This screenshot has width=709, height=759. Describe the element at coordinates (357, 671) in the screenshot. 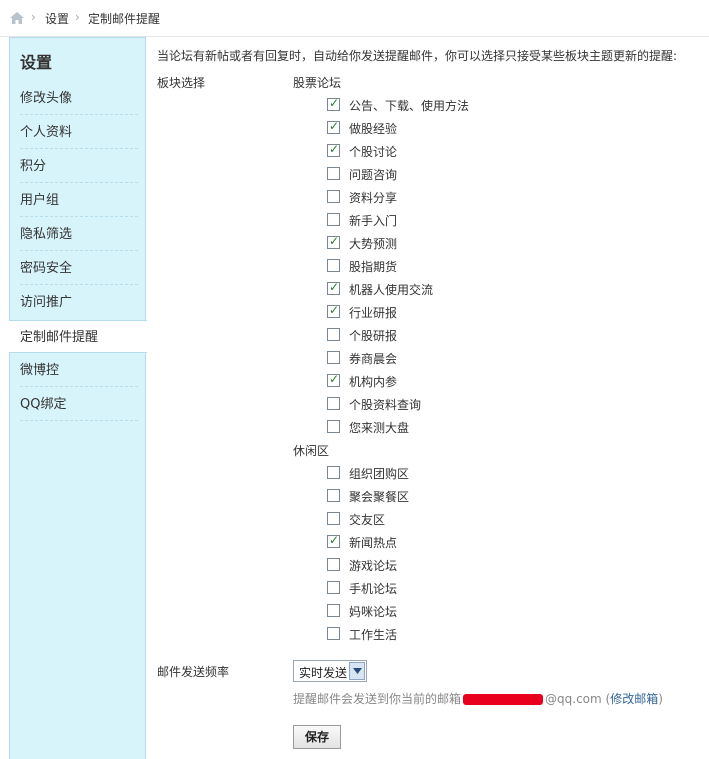

I see `chevron-down-icon` at that location.